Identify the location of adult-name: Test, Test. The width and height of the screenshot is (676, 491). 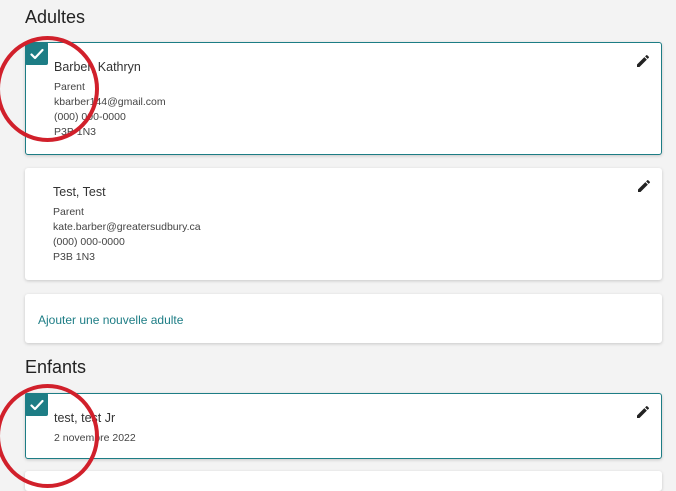
(79, 192).